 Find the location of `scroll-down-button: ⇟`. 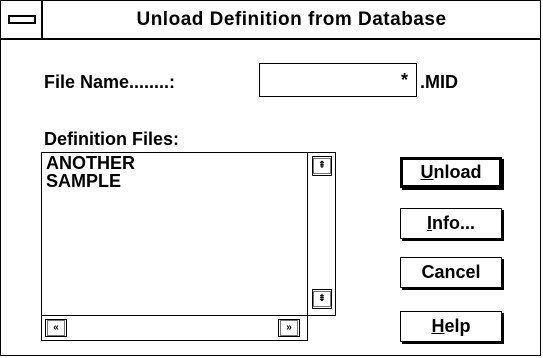

scroll-down-button: ⇟ is located at coordinates (322, 299).